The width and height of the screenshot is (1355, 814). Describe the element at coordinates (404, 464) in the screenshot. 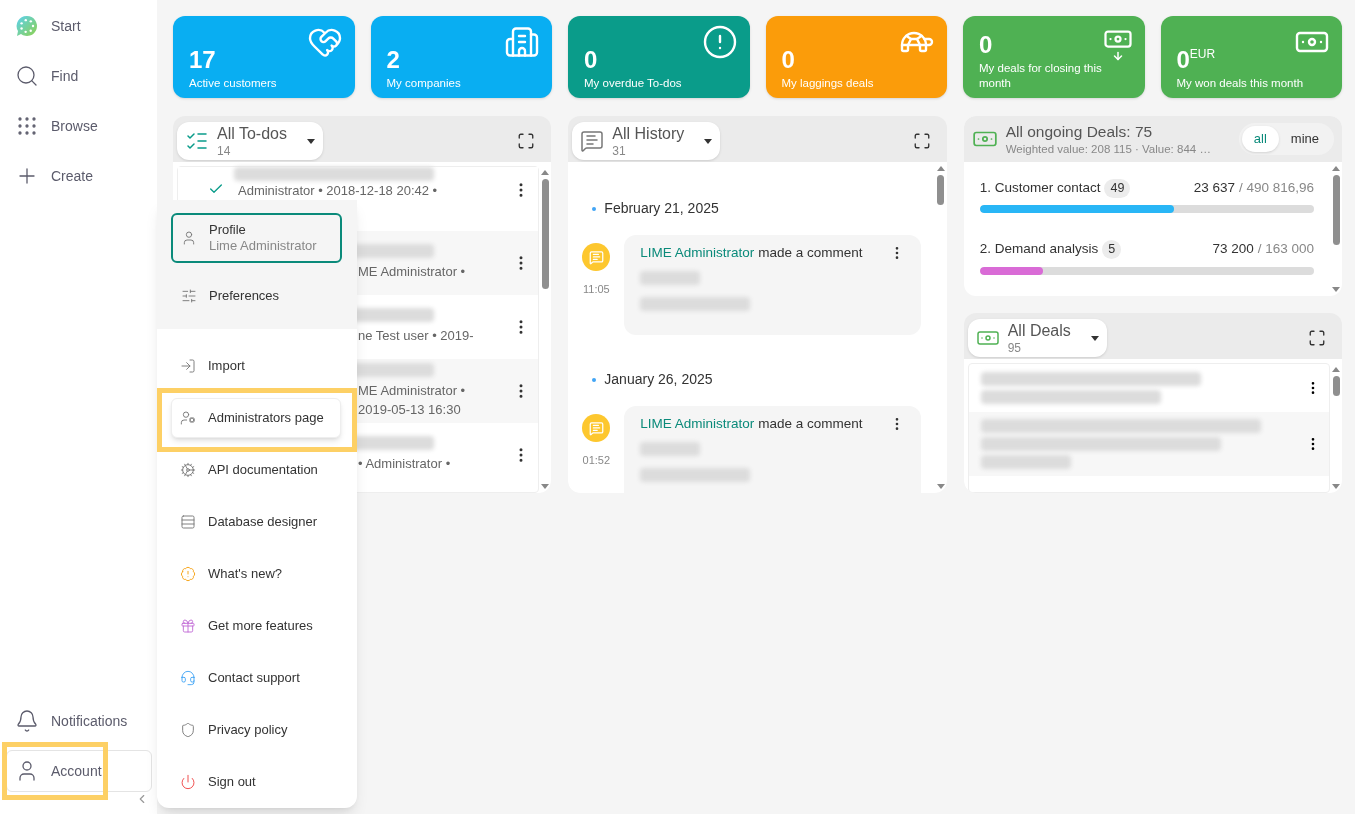

I see `todo-meta: • Administrator •` at that location.